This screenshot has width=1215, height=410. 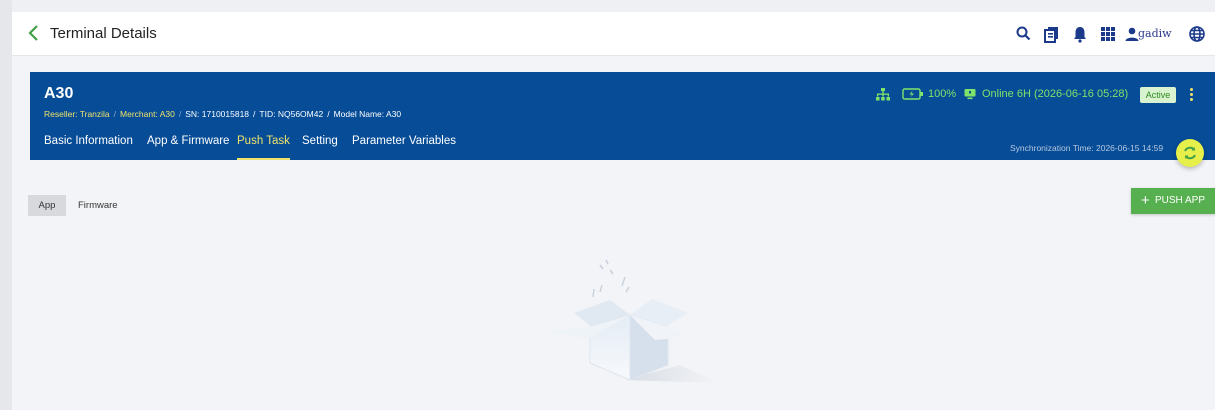 I want to click on tab-push-task: Push Task, so click(x=263, y=147).